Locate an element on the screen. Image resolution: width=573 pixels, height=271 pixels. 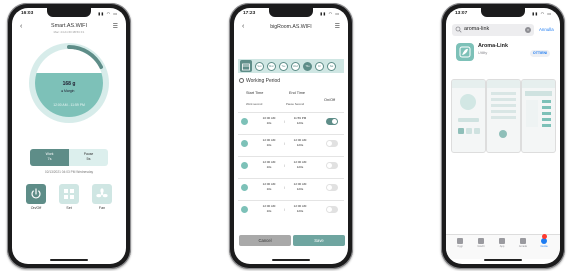
col-end-time: End Time is located at coordinates (297, 93).